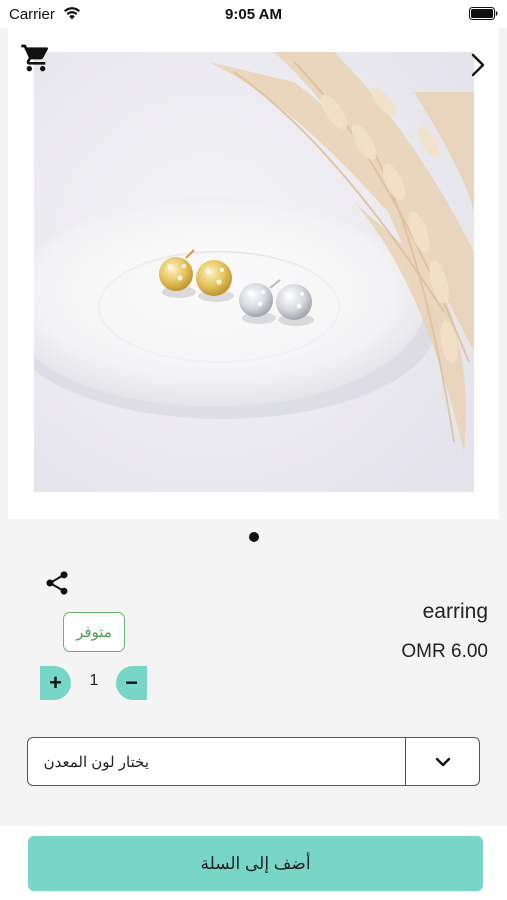 The height and width of the screenshot is (900, 507). Describe the element at coordinates (405, 761) in the screenshot. I see `select-divider` at that location.